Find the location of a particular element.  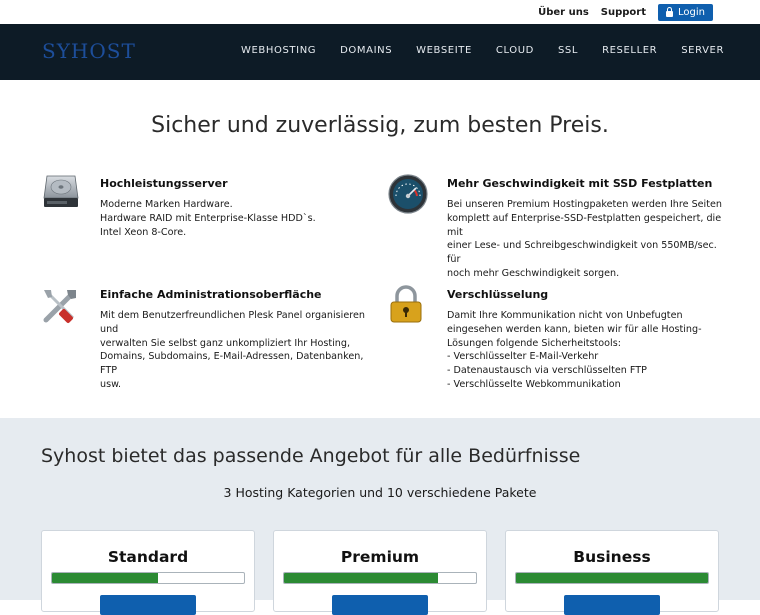

tools-icon is located at coordinates (59, 306).